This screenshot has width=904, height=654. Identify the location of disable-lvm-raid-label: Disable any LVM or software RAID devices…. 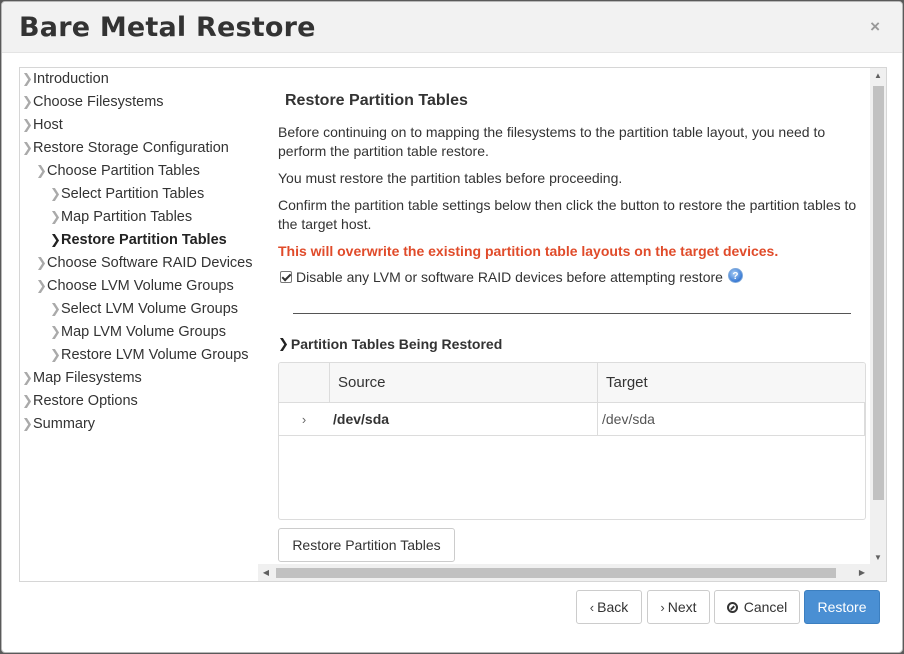
(509, 277).